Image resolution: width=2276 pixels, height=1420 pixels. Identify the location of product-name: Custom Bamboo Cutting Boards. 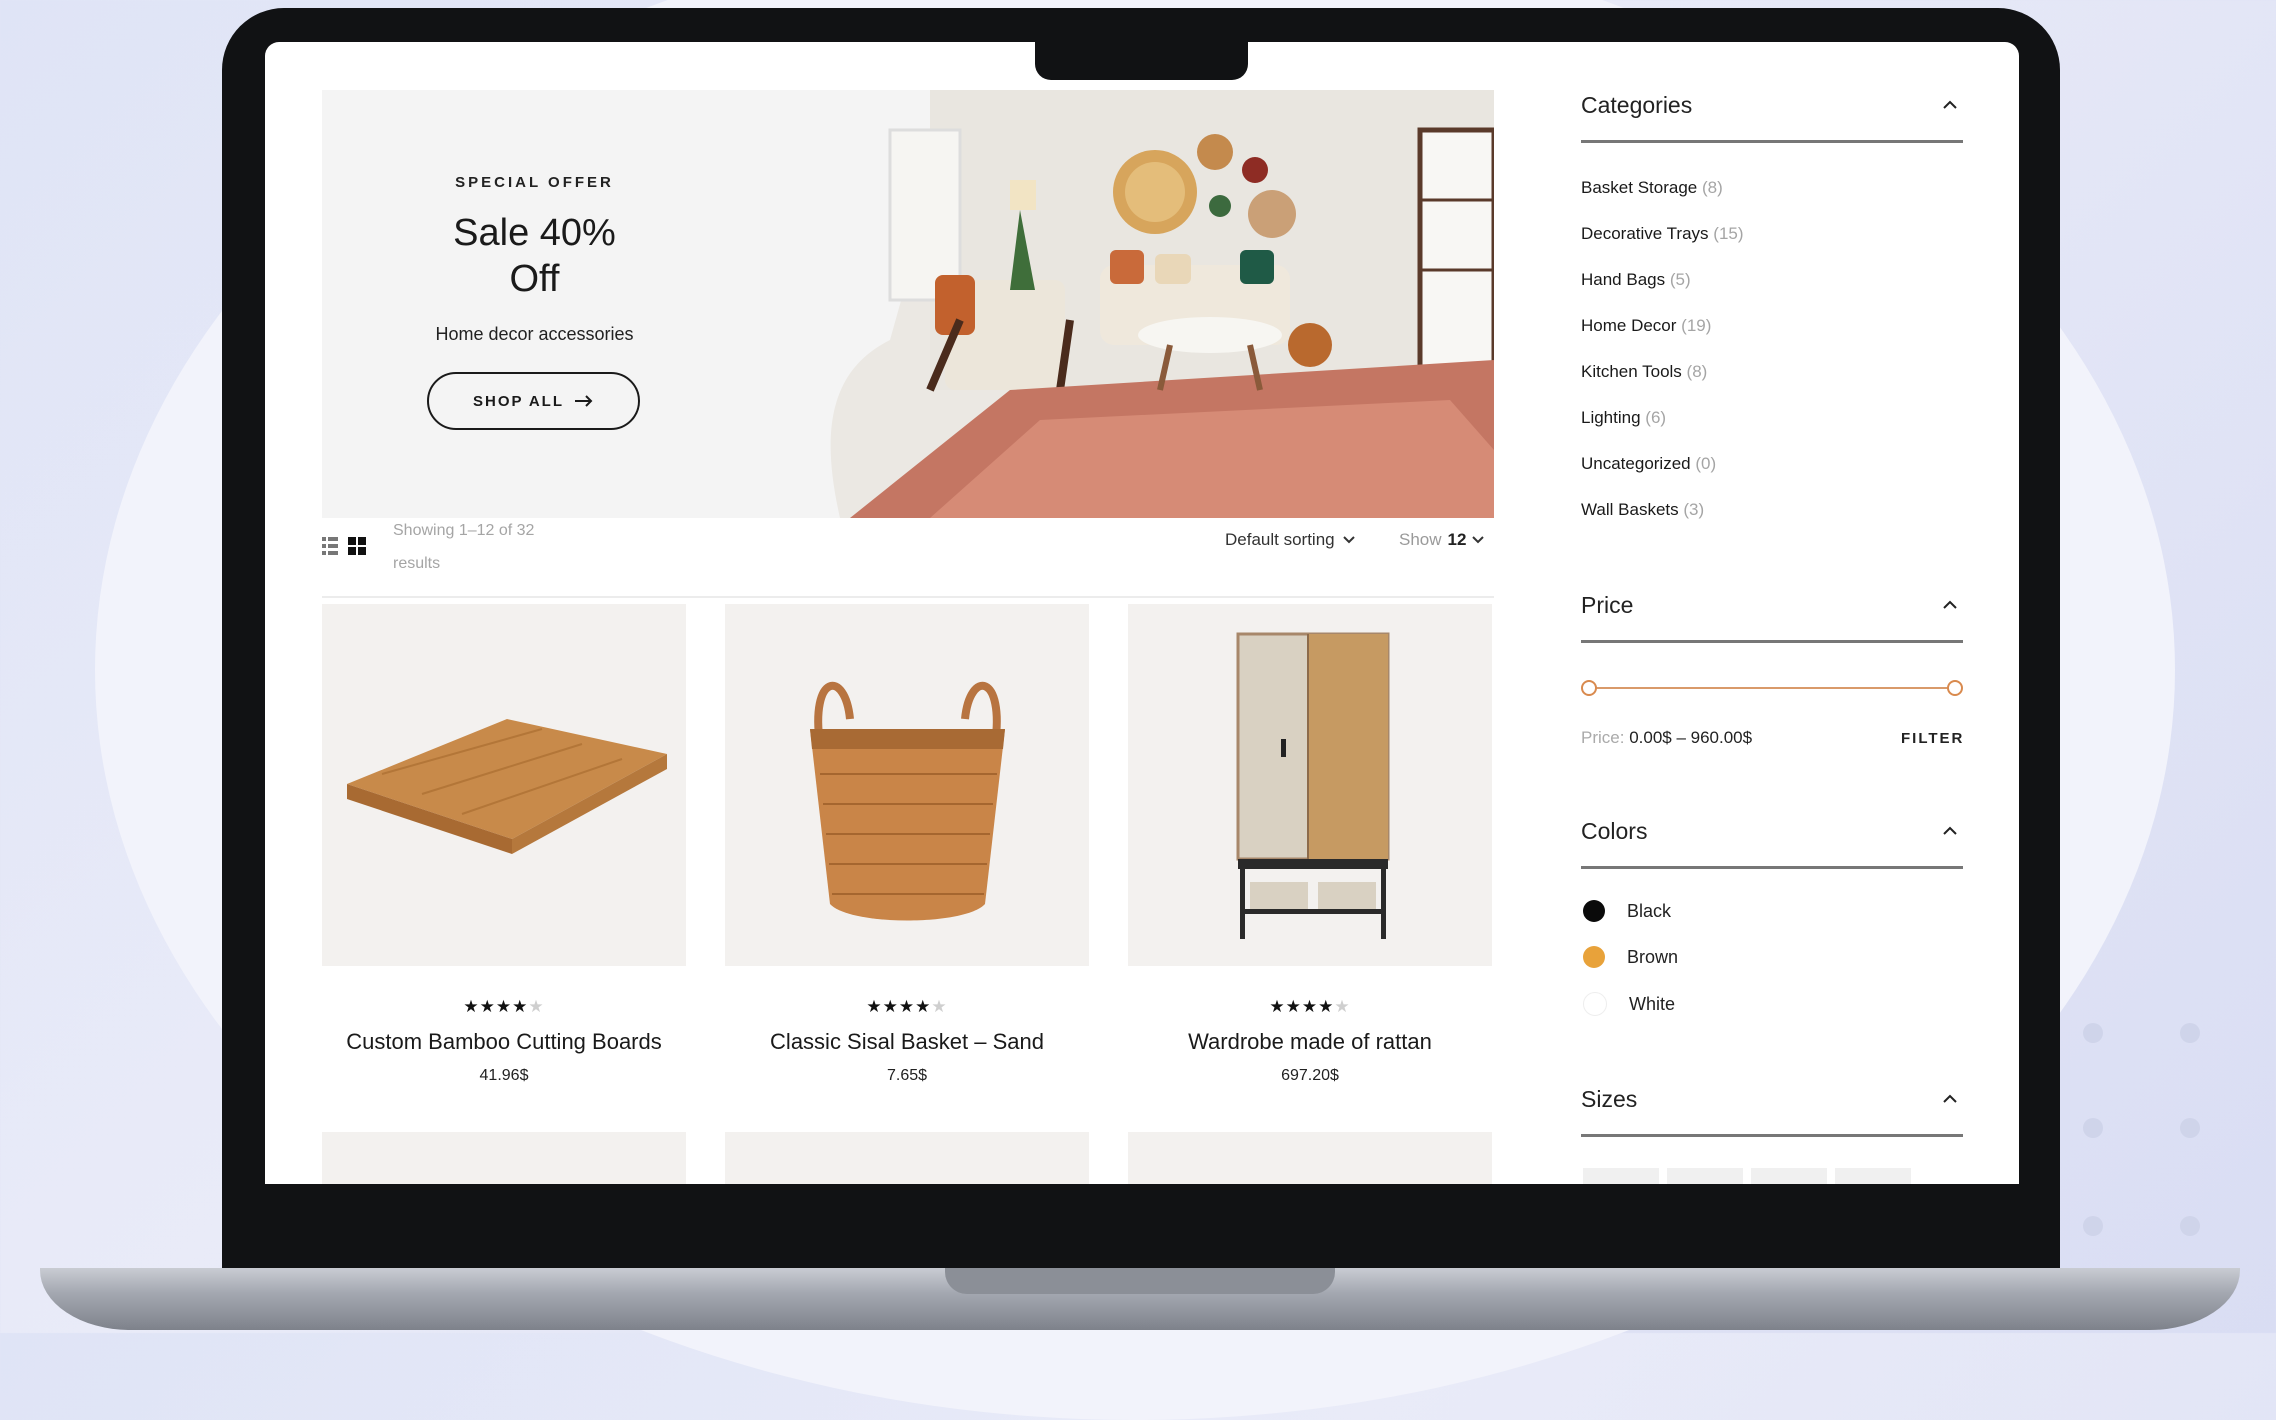
(504, 1042).